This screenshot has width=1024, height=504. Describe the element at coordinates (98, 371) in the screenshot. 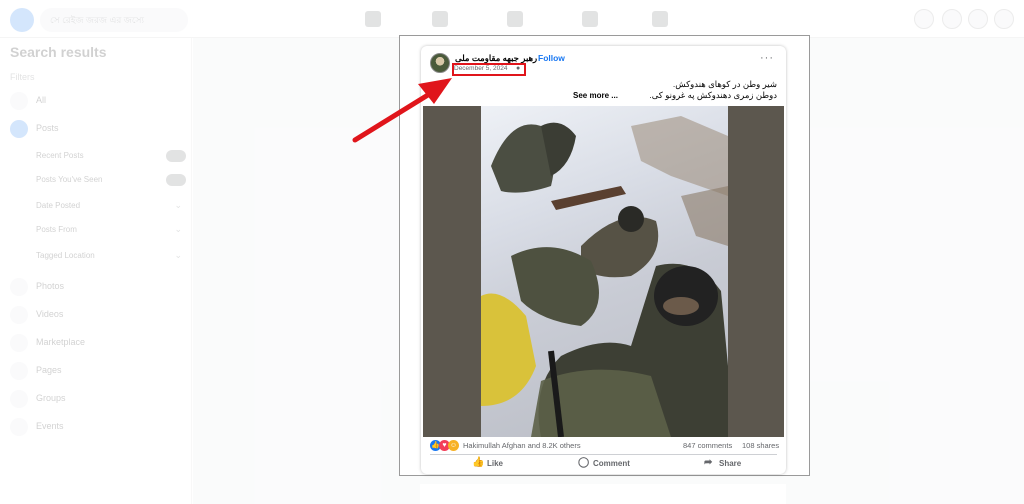

I see `sidebar-item-pages: Pages` at that location.